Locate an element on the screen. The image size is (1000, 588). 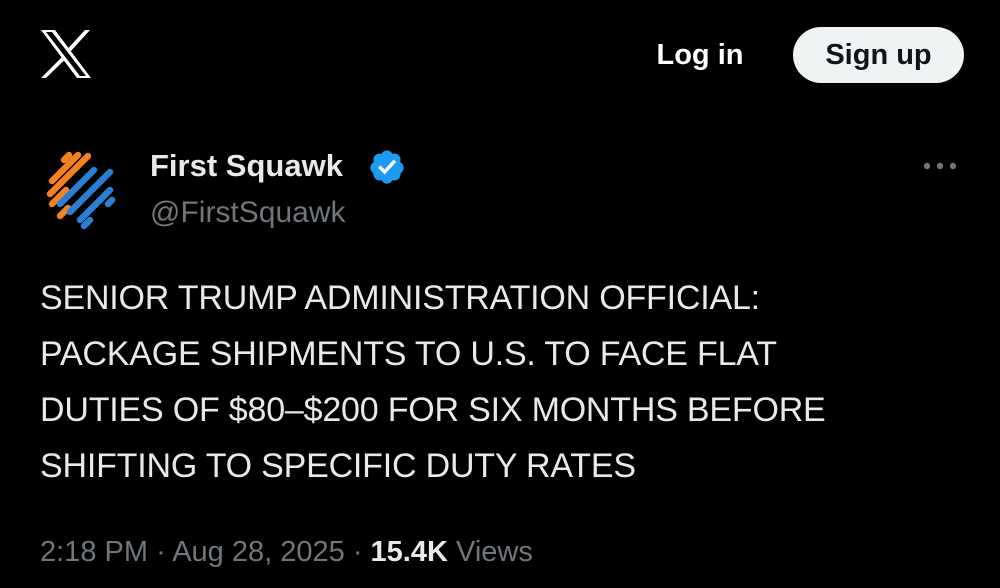
avatar is located at coordinates (82, 190).